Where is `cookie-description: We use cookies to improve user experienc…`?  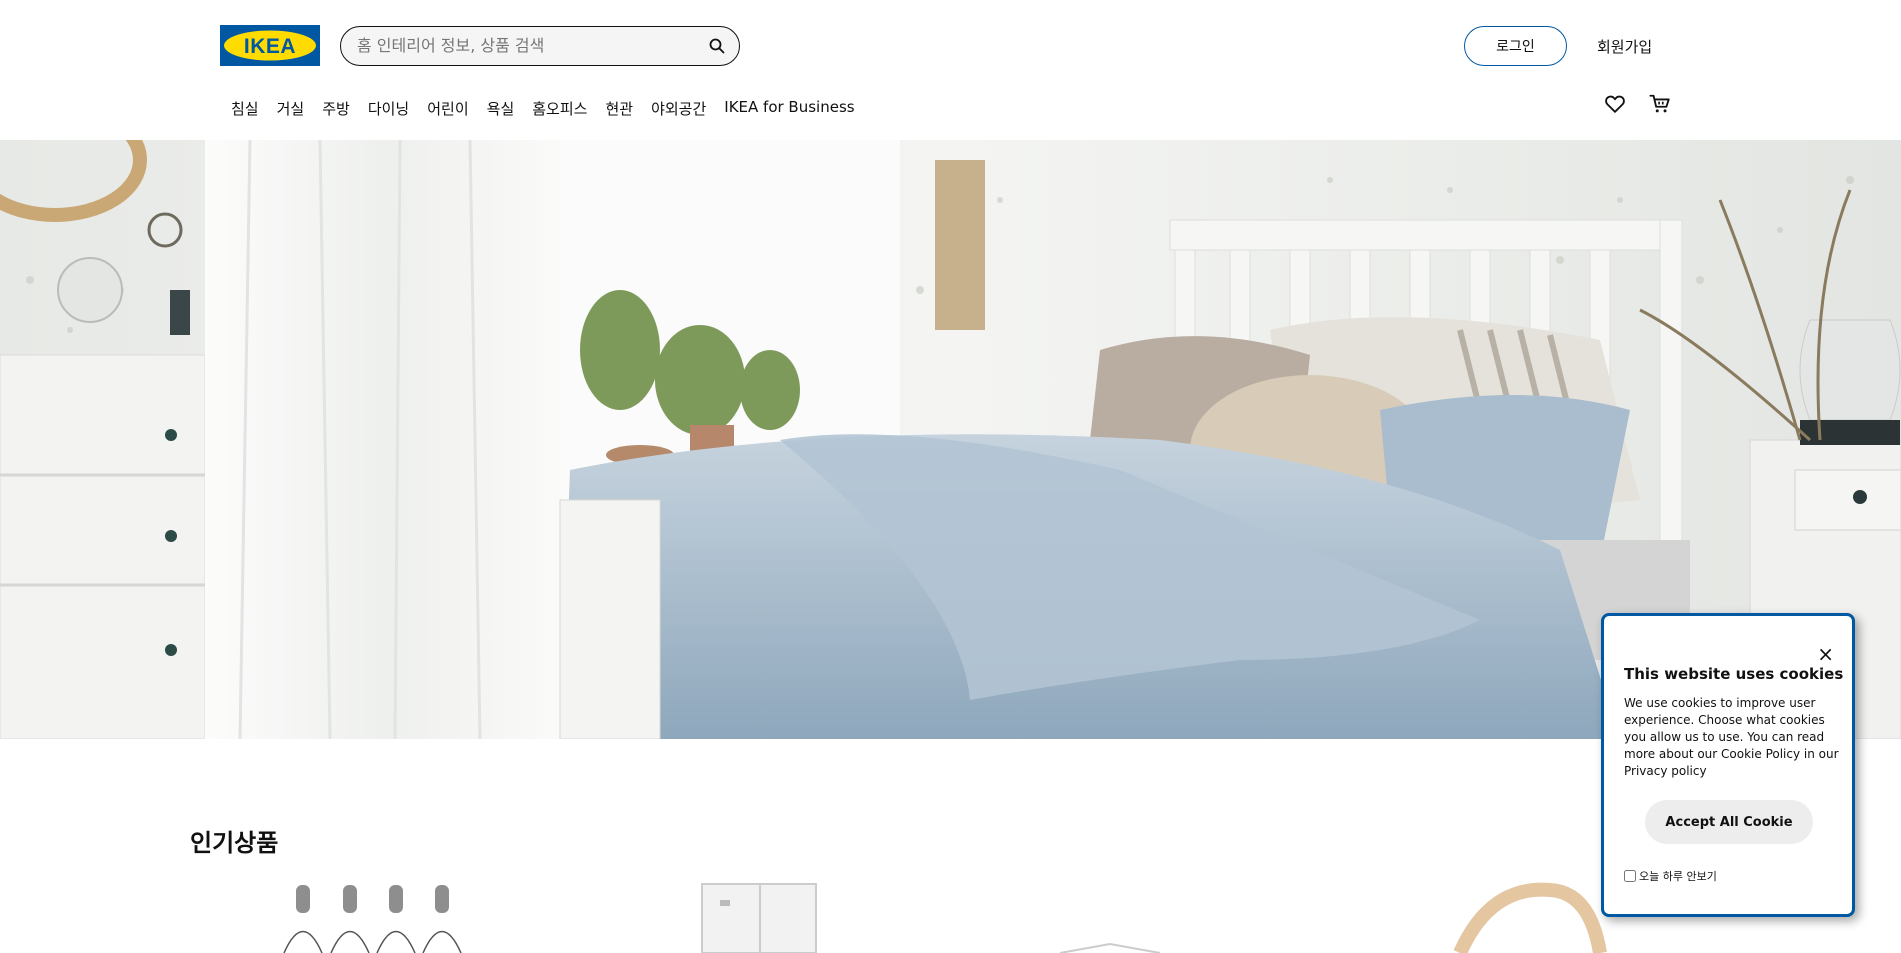
cookie-description: We use cookies to improve user experienc… is located at coordinates (1731, 737).